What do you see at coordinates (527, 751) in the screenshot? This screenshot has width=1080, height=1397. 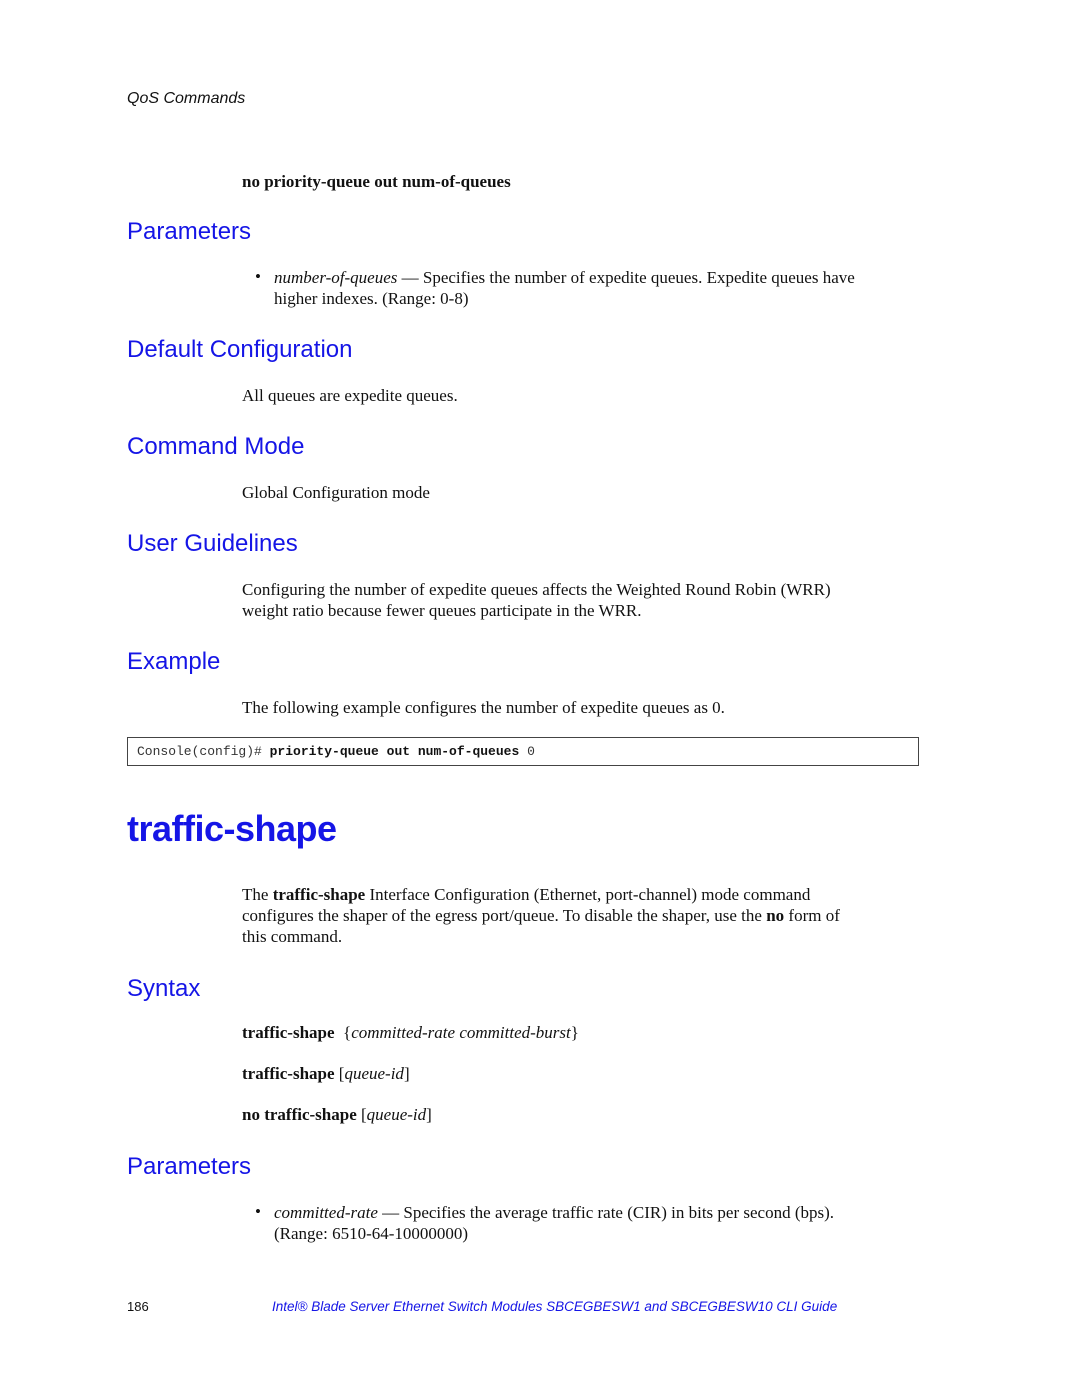 I see `code-argument: 0` at bounding box center [527, 751].